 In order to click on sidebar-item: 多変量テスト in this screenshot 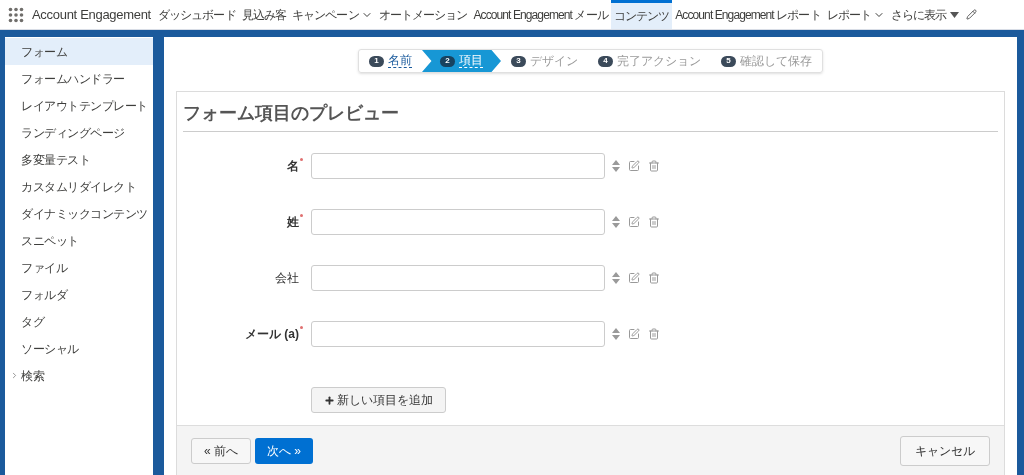, I will do `click(79, 159)`.